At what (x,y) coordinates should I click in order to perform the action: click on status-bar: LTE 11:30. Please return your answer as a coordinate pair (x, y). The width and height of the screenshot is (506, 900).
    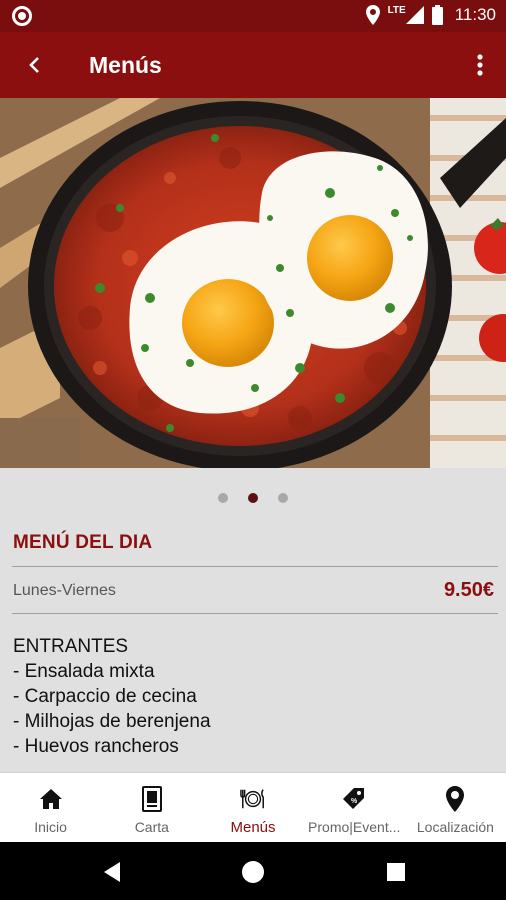
    Looking at the image, I should click on (253, 16).